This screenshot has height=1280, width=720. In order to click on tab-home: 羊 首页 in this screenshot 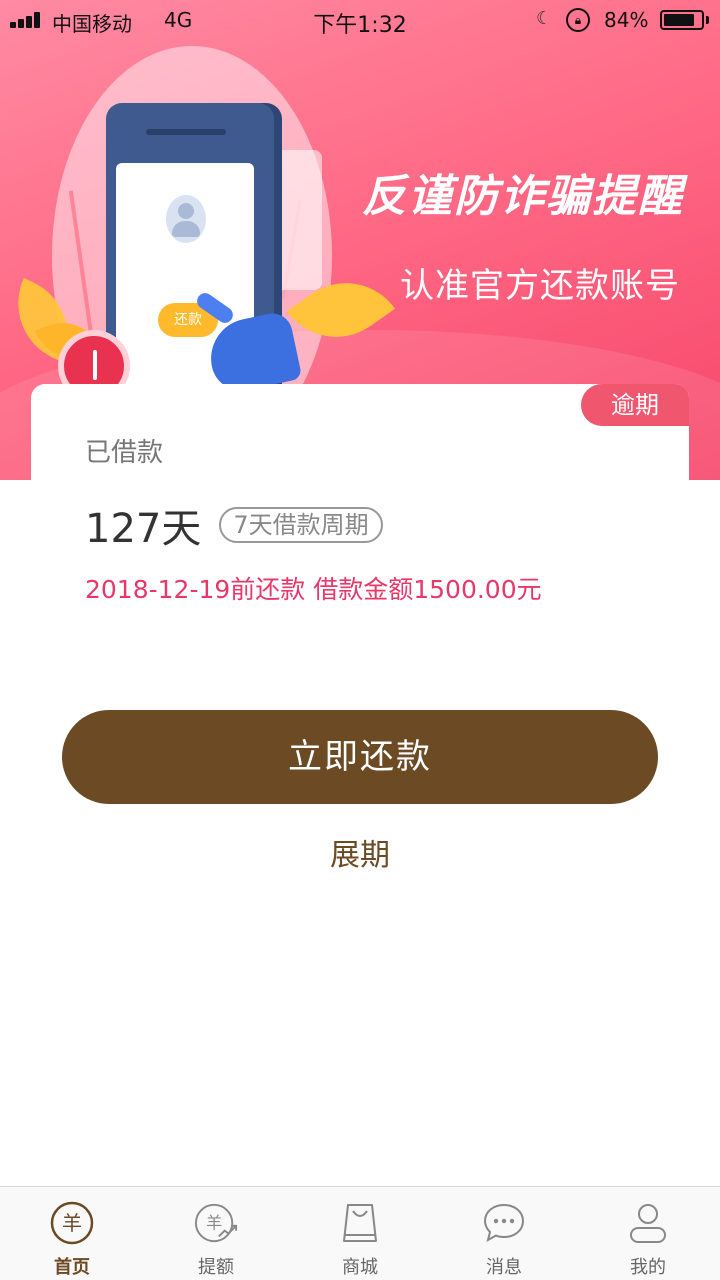, I will do `click(72, 1233)`.